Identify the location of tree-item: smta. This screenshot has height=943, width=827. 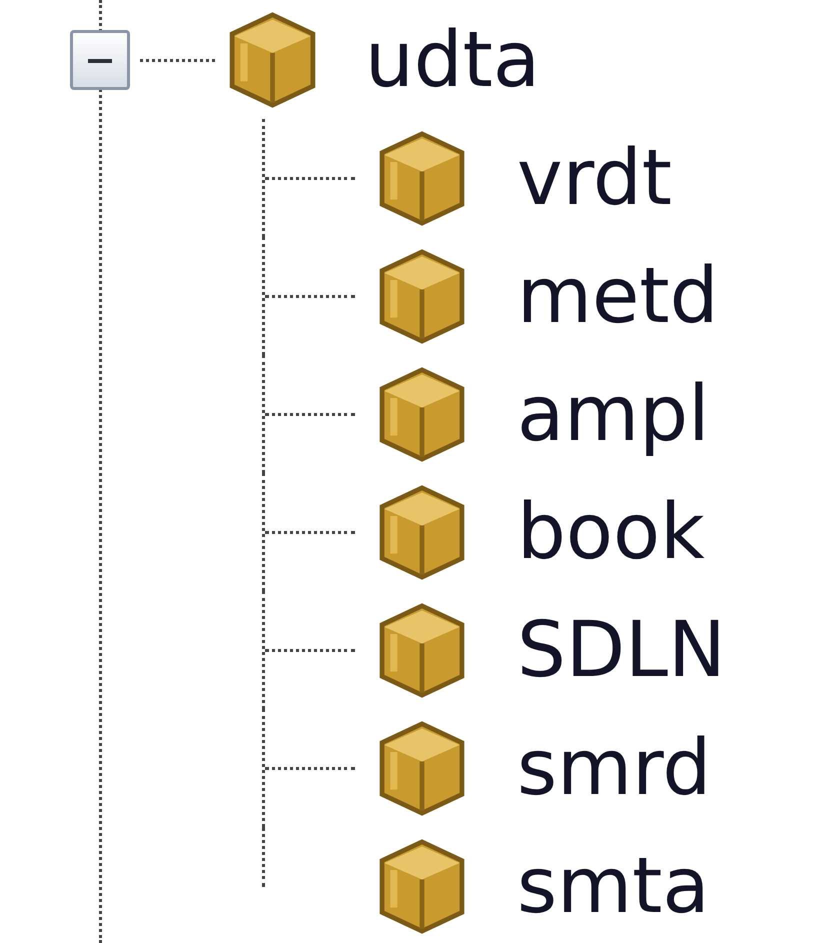
(613, 886).